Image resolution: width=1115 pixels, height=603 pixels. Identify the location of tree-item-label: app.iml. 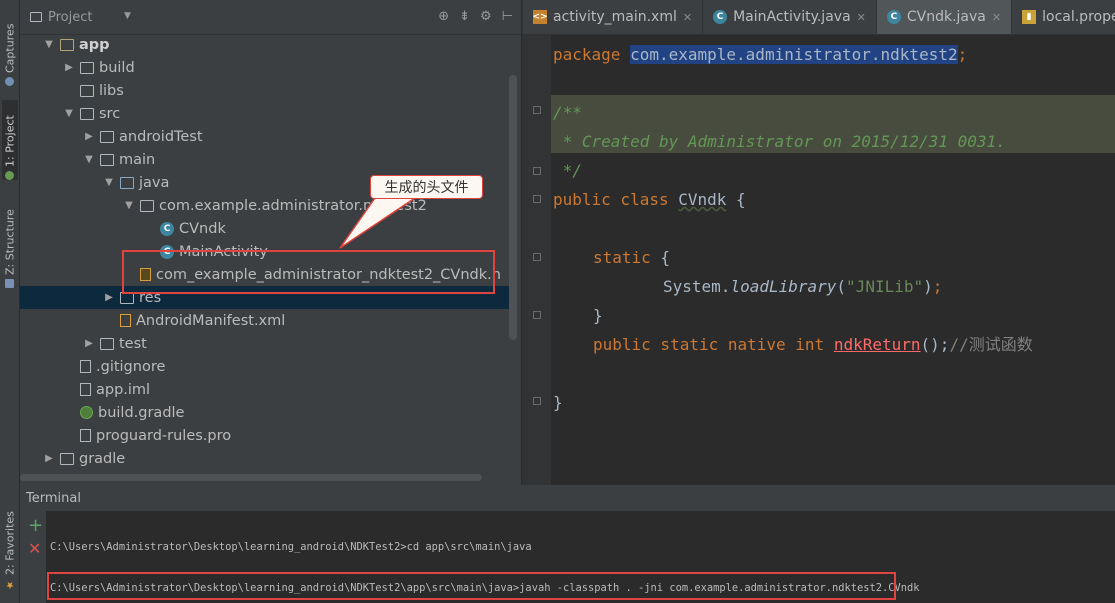
(123, 389).